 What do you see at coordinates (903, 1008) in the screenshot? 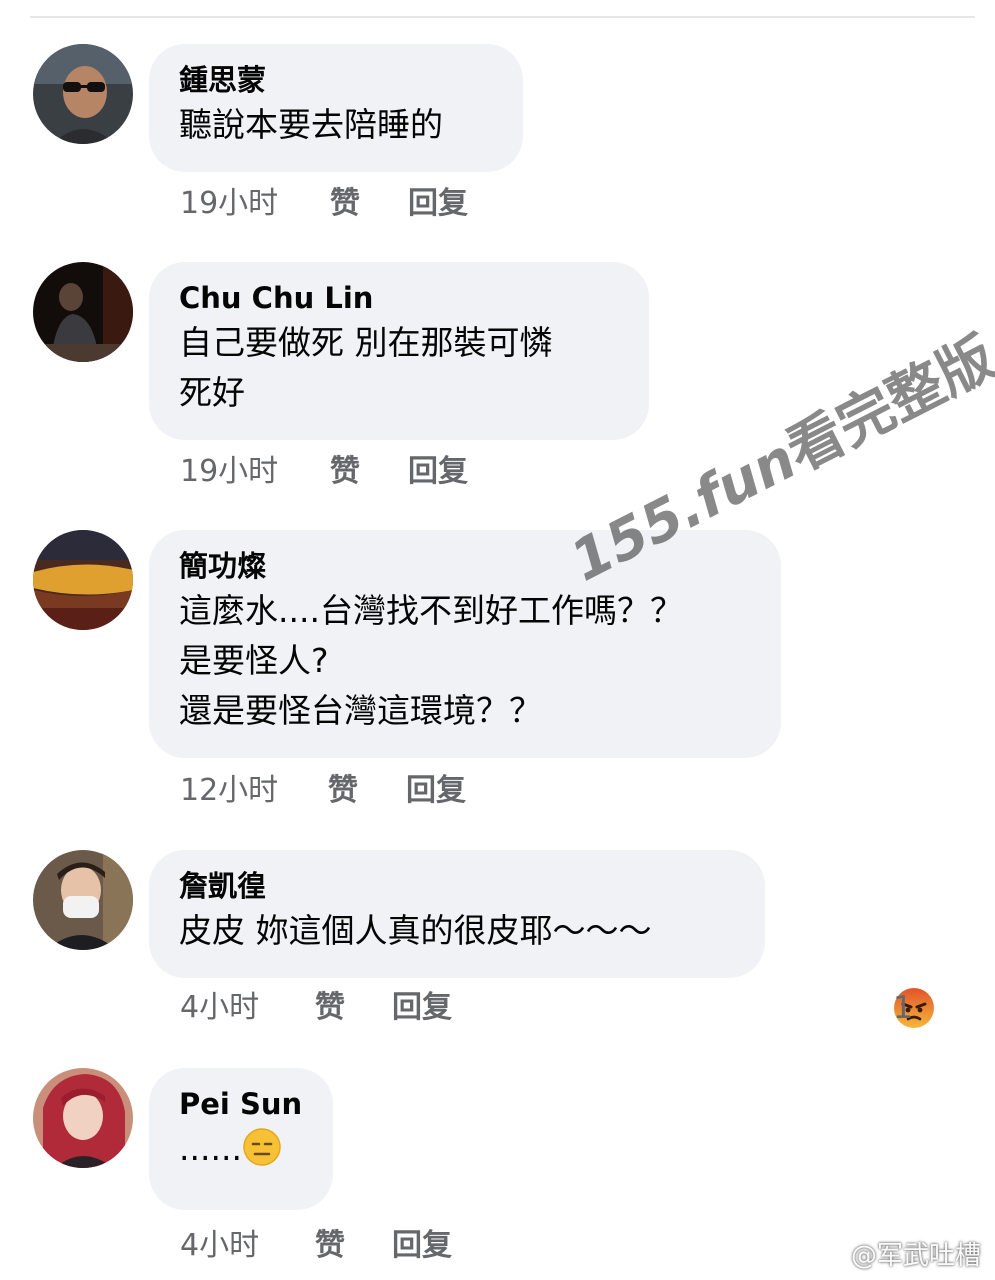
I see `reaction-count: 1` at bounding box center [903, 1008].